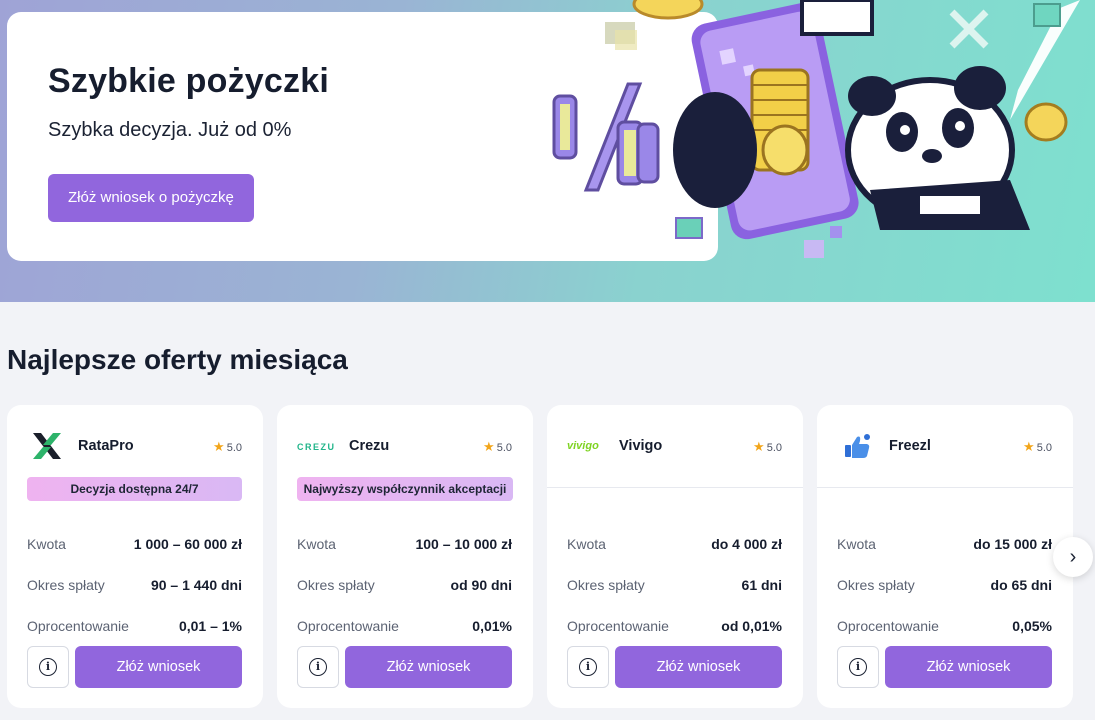 The width and height of the screenshot is (1095, 720). I want to click on detail-row-period: Okres spłaty do 65 dni, so click(944, 584).